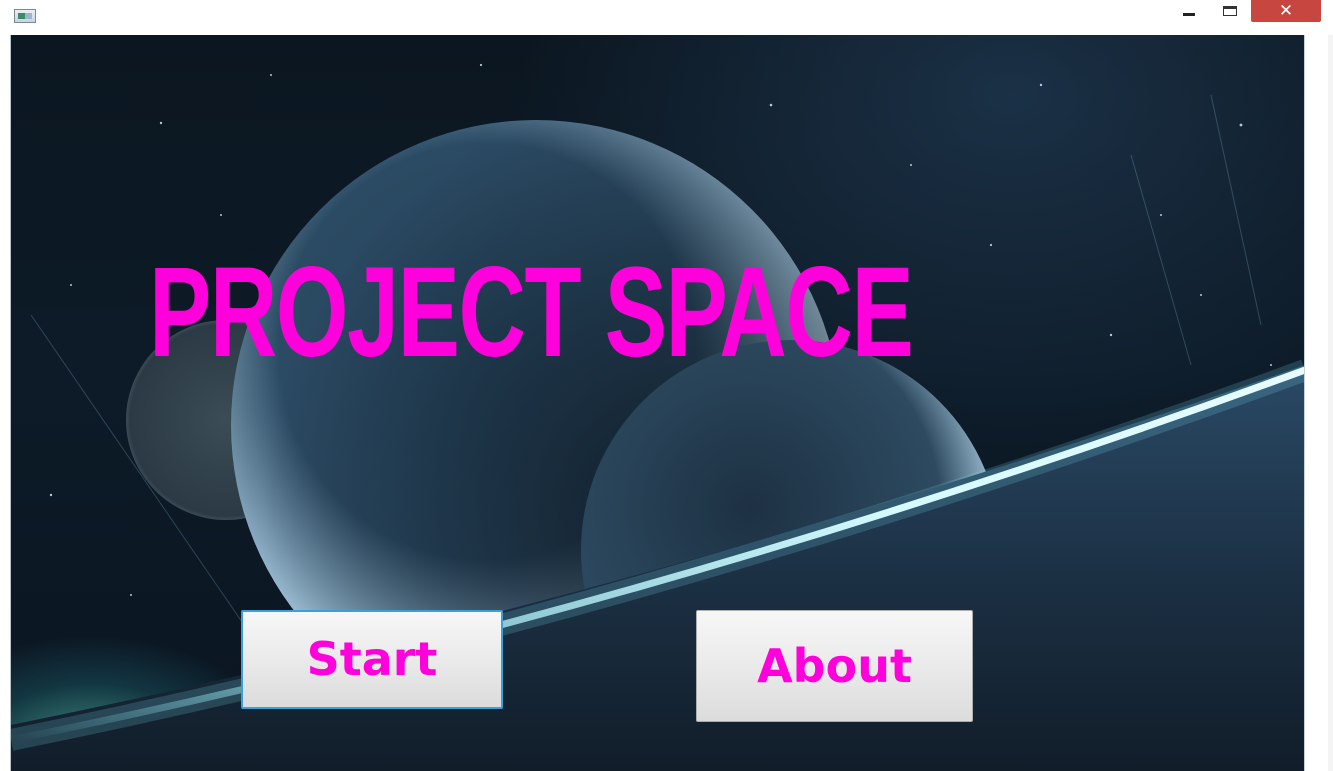 The width and height of the screenshot is (1333, 771). Describe the element at coordinates (1304, 403) in the screenshot. I see `window-divider` at that location.